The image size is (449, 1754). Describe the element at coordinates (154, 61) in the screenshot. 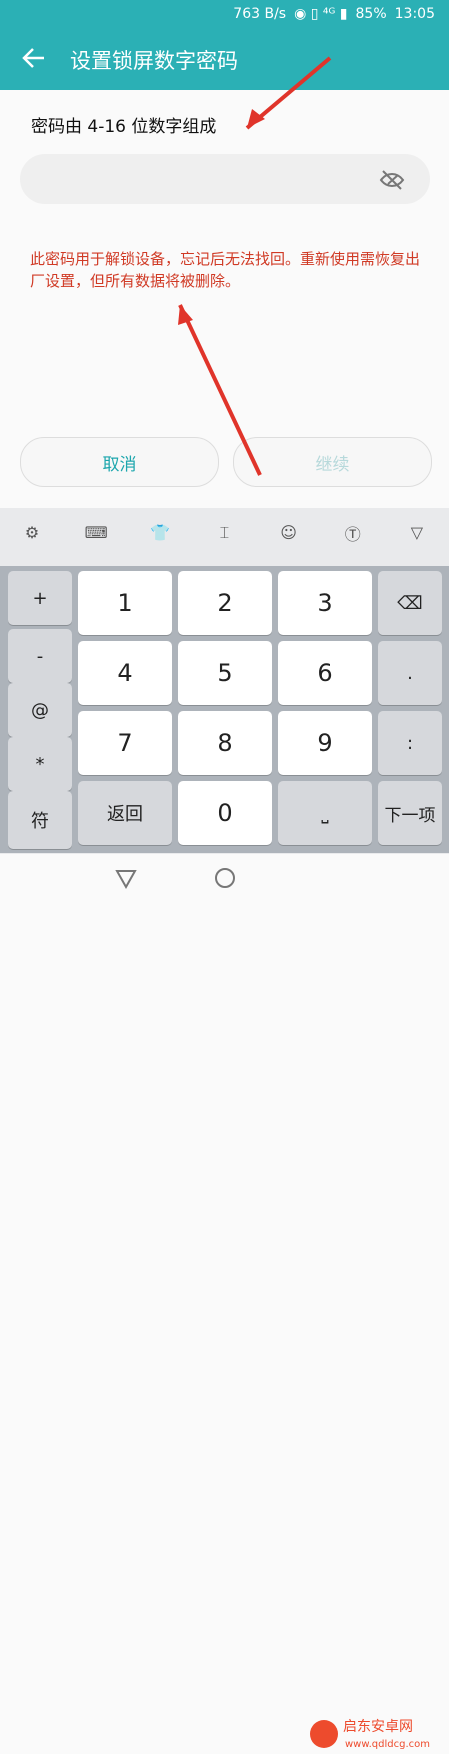

I see `page-title: 设置锁屏数字密码` at that location.